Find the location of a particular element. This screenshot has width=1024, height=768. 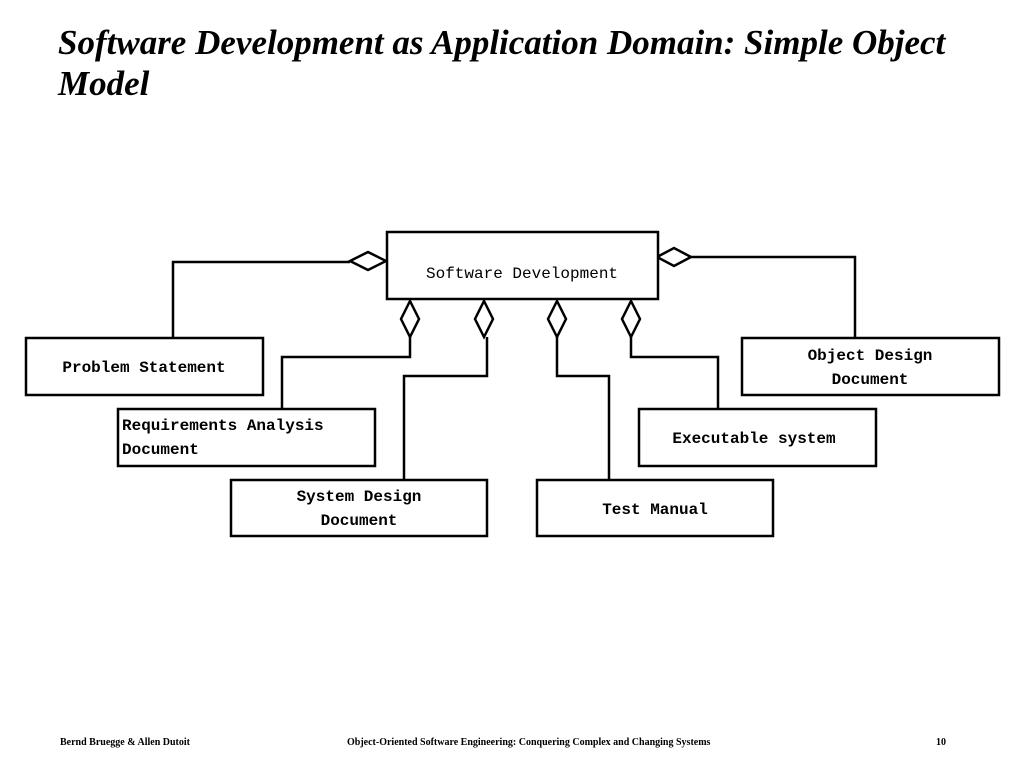

class-box-software-development: Software Development is located at coordinates (522, 265).